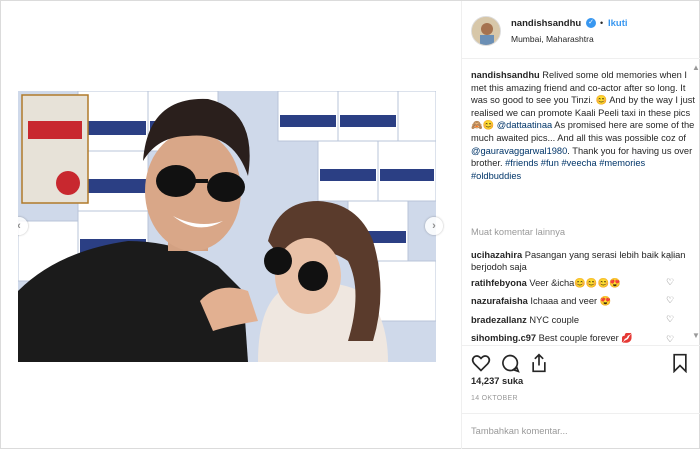 The width and height of the screenshot is (700, 449). I want to click on like-count: 14,237 suka, so click(497, 381).